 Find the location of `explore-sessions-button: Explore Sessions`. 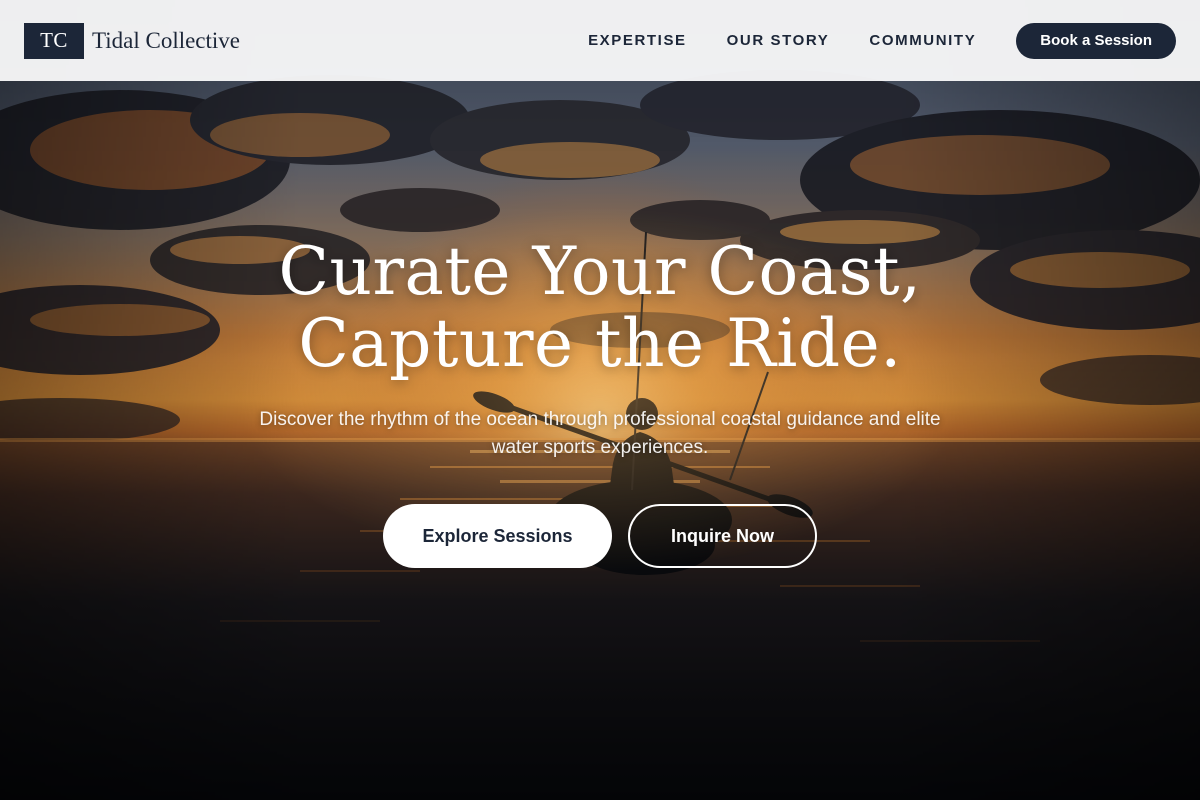

explore-sessions-button: Explore Sessions is located at coordinates (497, 536).